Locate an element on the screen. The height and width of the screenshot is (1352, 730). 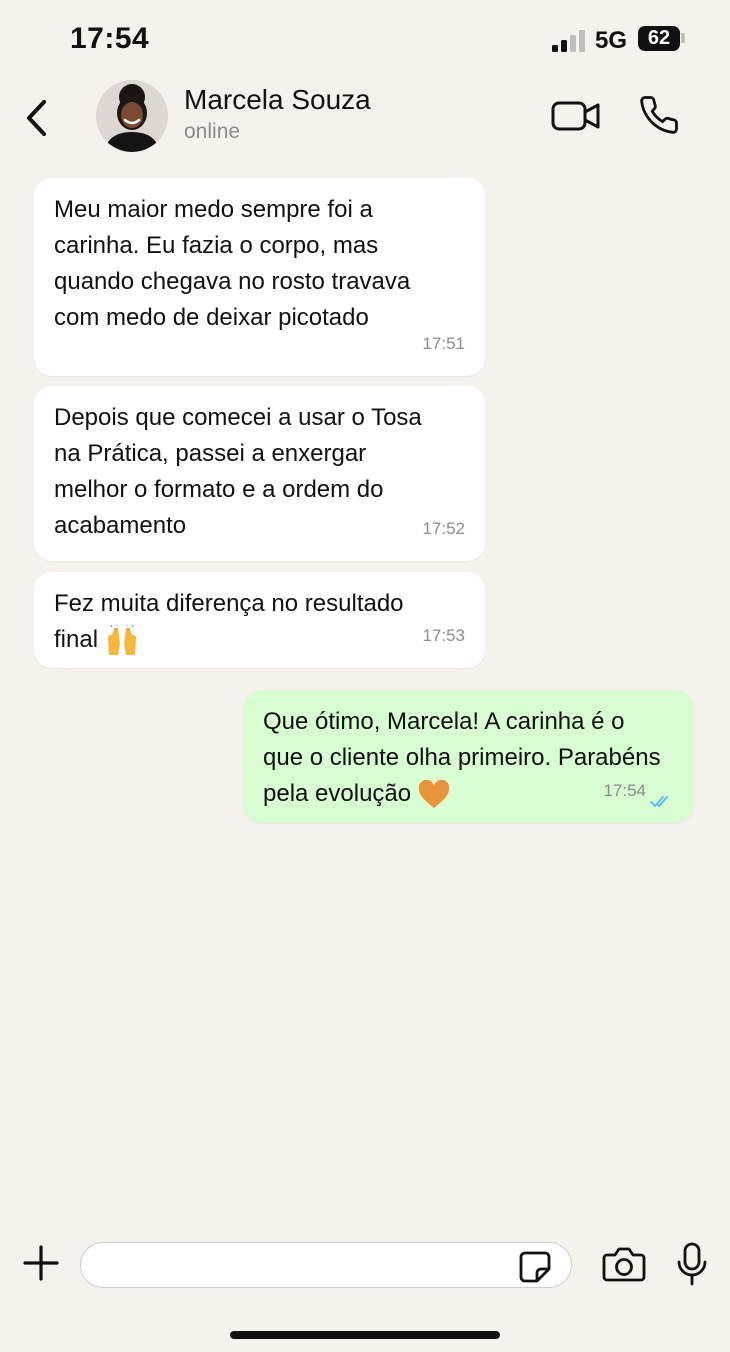
sticker-icon is located at coordinates (535, 1267).